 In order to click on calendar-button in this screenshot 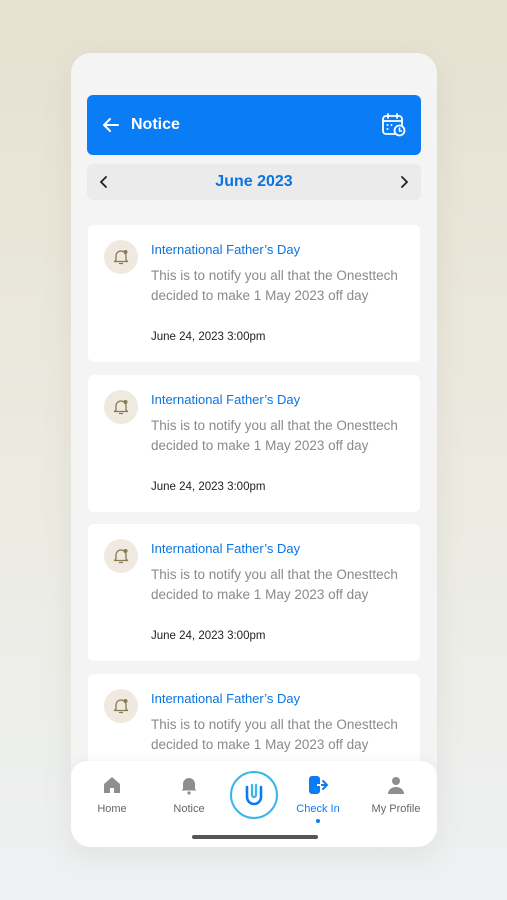, I will do `click(394, 125)`.